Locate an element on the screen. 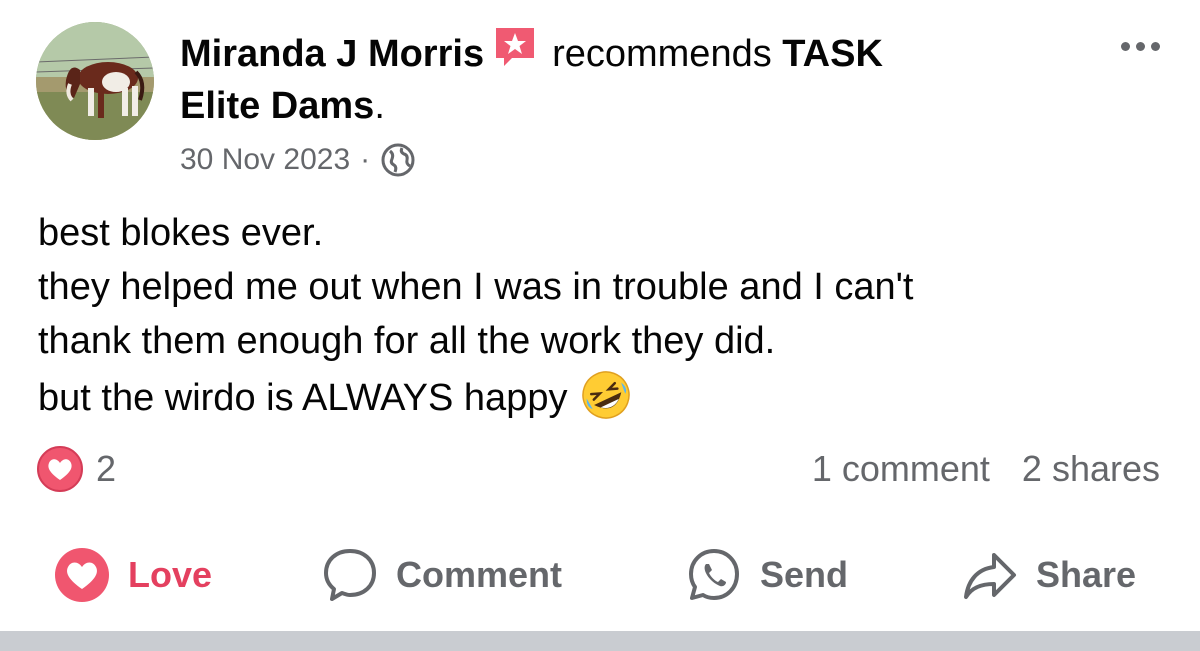 The width and height of the screenshot is (1200, 651). share-arrow-icon is located at coordinates (990, 576).